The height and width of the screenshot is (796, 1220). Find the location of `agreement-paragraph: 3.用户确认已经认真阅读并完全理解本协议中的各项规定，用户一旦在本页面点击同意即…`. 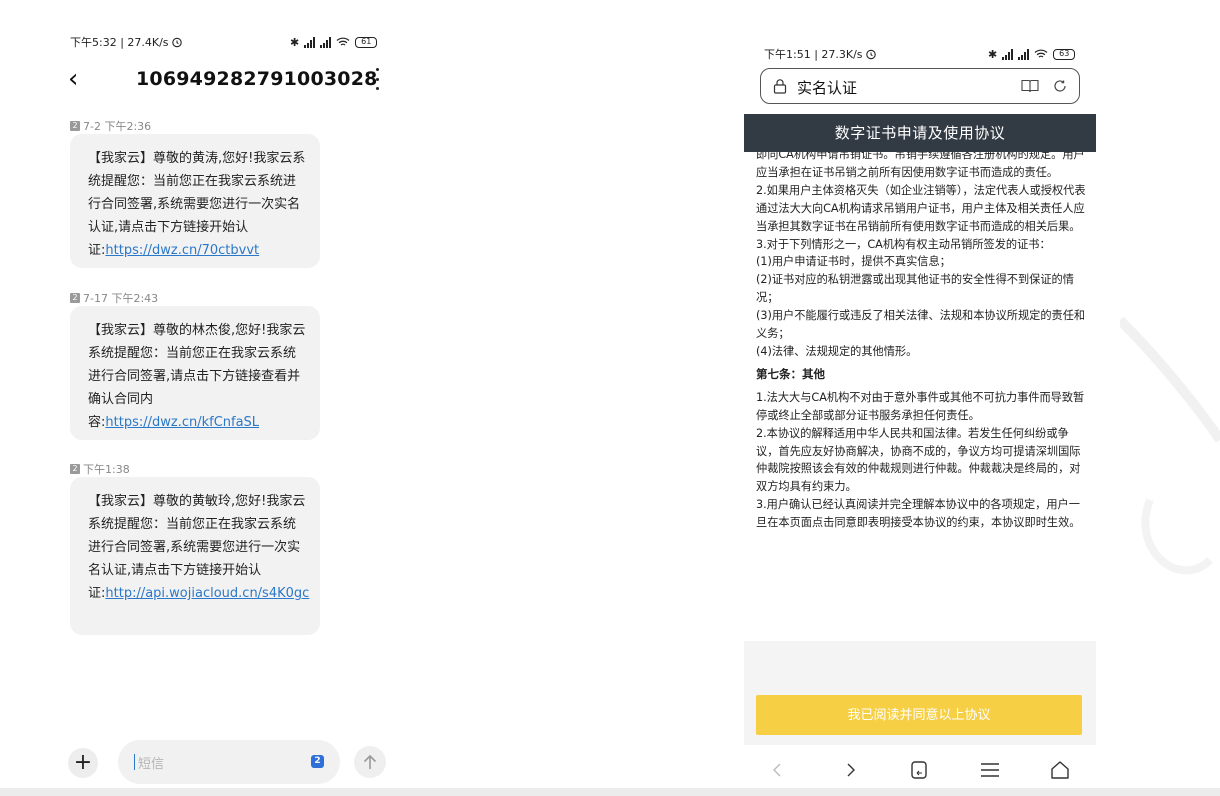

agreement-paragraph: 3.用户确认已经认真阅读并完全理解本协议中的各项规定，用户一旦在本页面点击同意即… is located at coordinates (918, 514).